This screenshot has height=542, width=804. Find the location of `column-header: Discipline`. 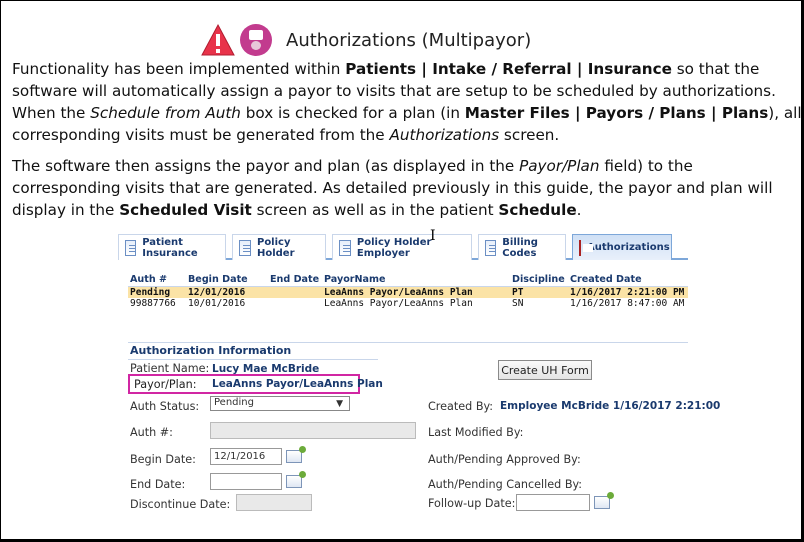

column-header: Discipline is located at coordinates (541, 280).